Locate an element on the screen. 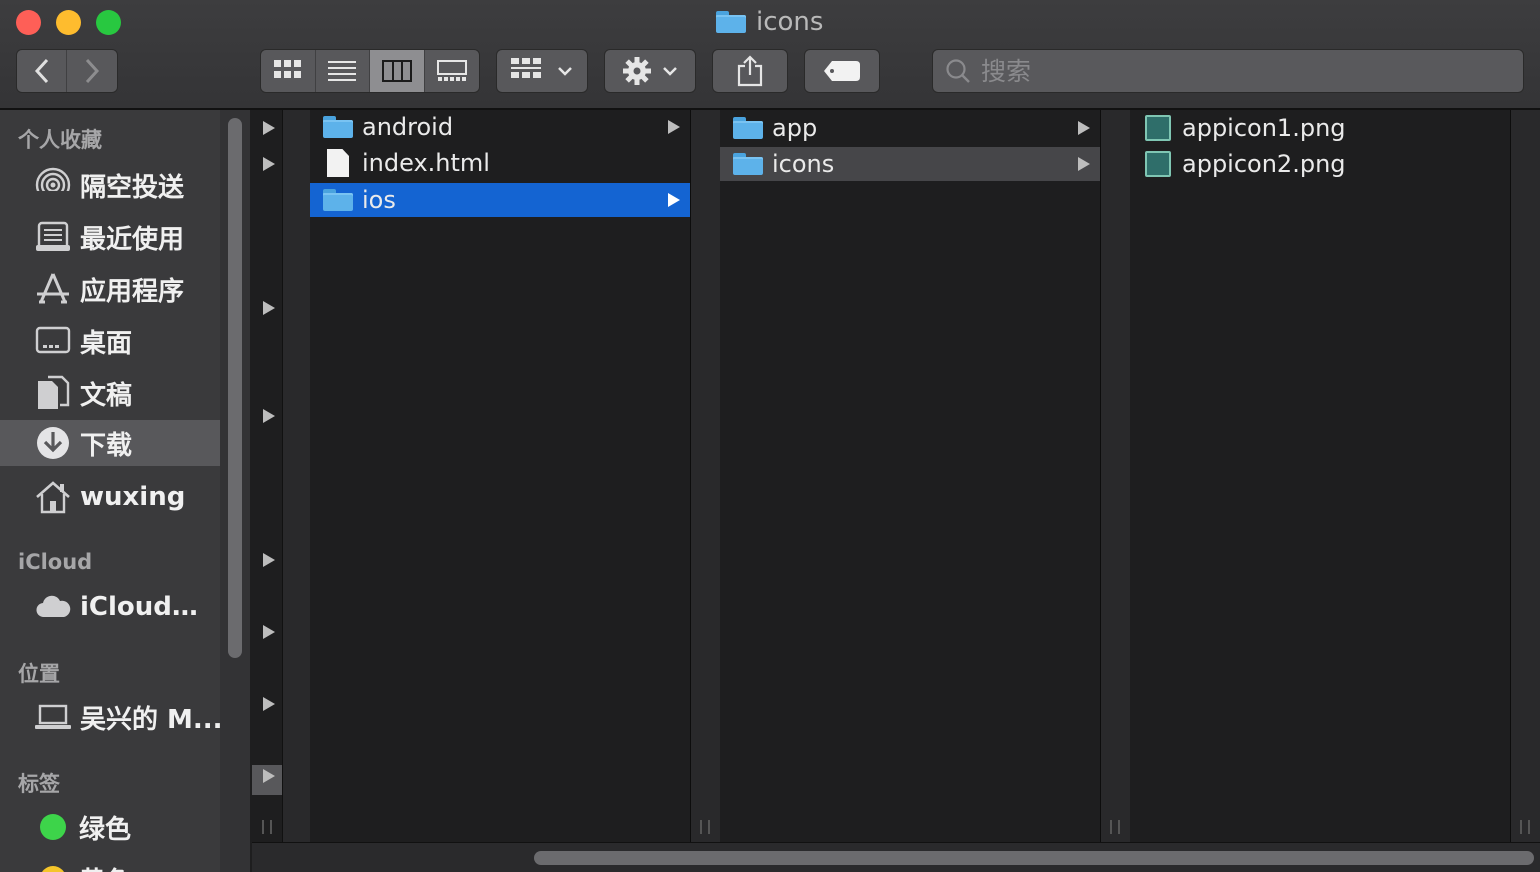 The height and width of the screenshot is (872, 1540). tag-icon is located at coordinates (842, 71).